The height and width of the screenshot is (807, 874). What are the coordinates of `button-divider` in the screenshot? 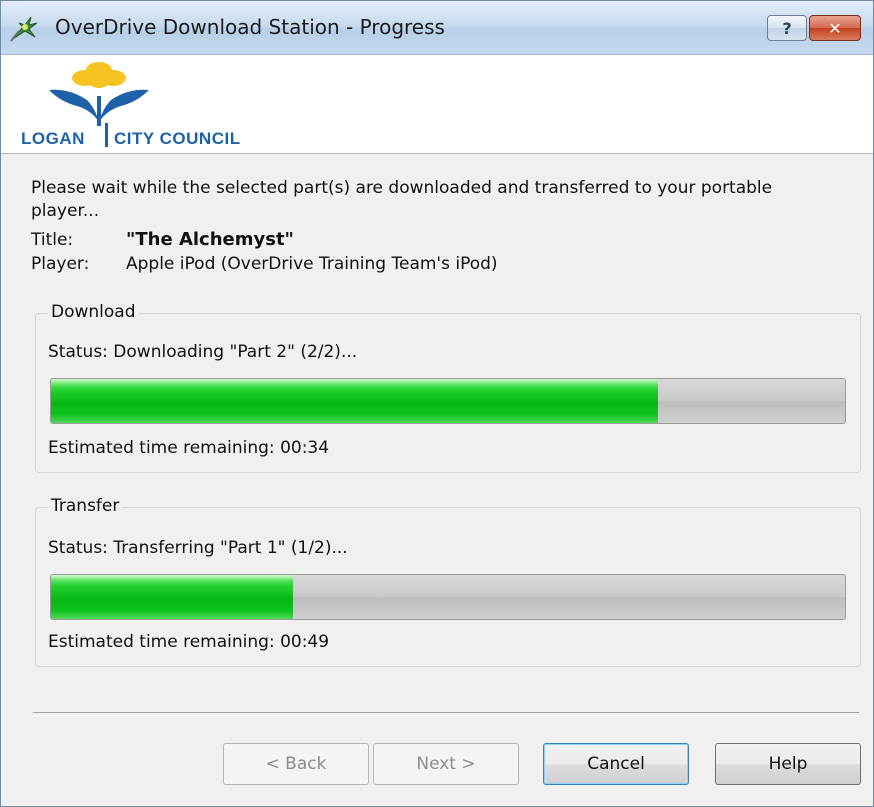 It's located at (446, 714).